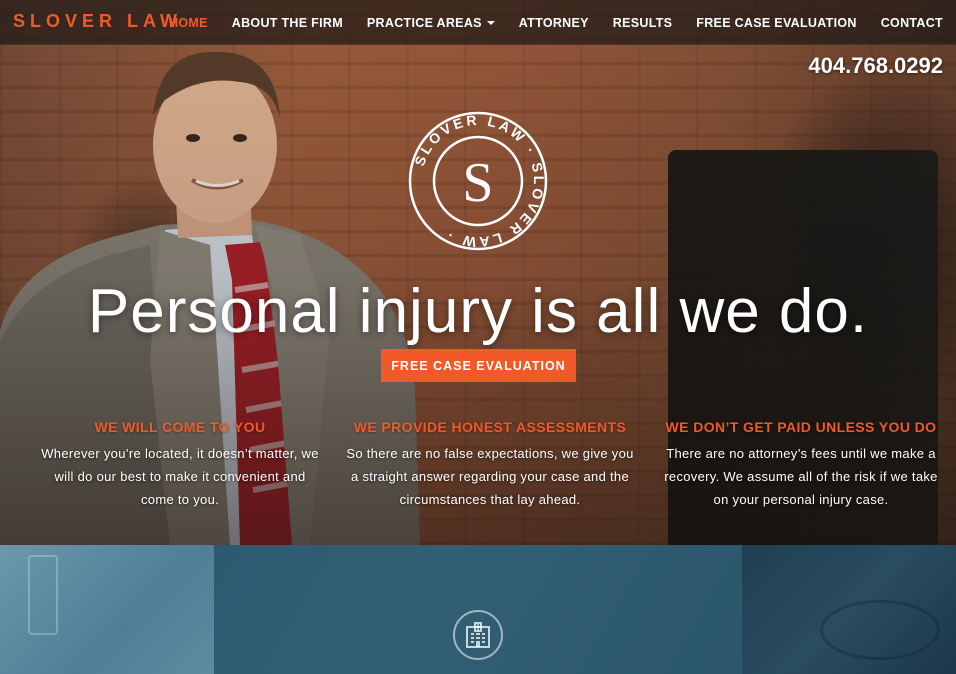 The image size is (956, 674). I want to click on feature-title: WE DON’T GET PAID UNLESS YOU DO, so click(801, 427).